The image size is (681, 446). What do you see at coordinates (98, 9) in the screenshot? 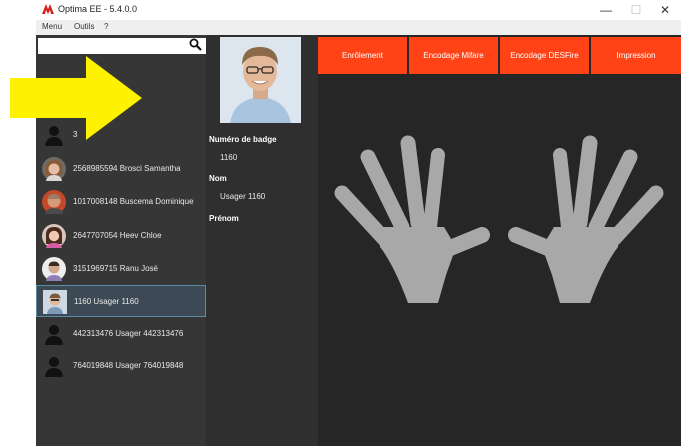
I see `window-title: Optima EE - 5.4.0.0` at bounding box center [98, 9].